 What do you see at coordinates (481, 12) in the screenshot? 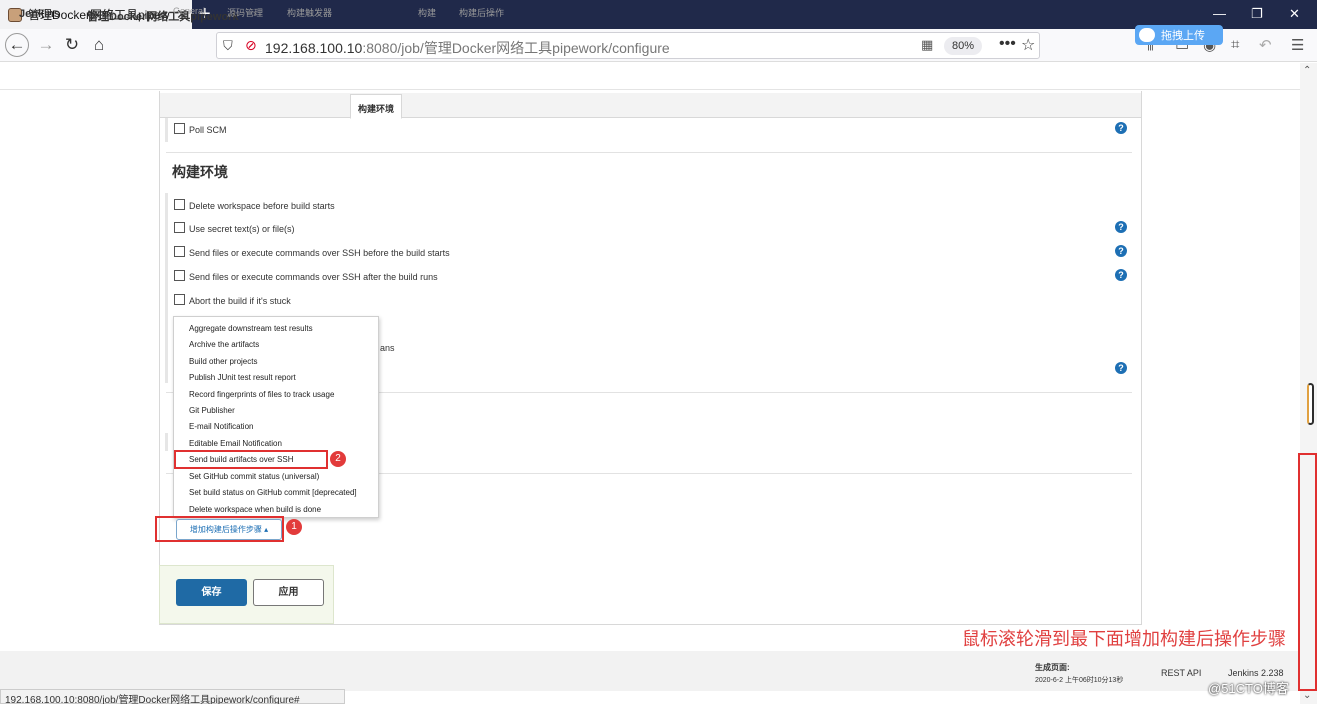
I see `tab-post-build: 构建后操作` at bounding box center [481, 12].